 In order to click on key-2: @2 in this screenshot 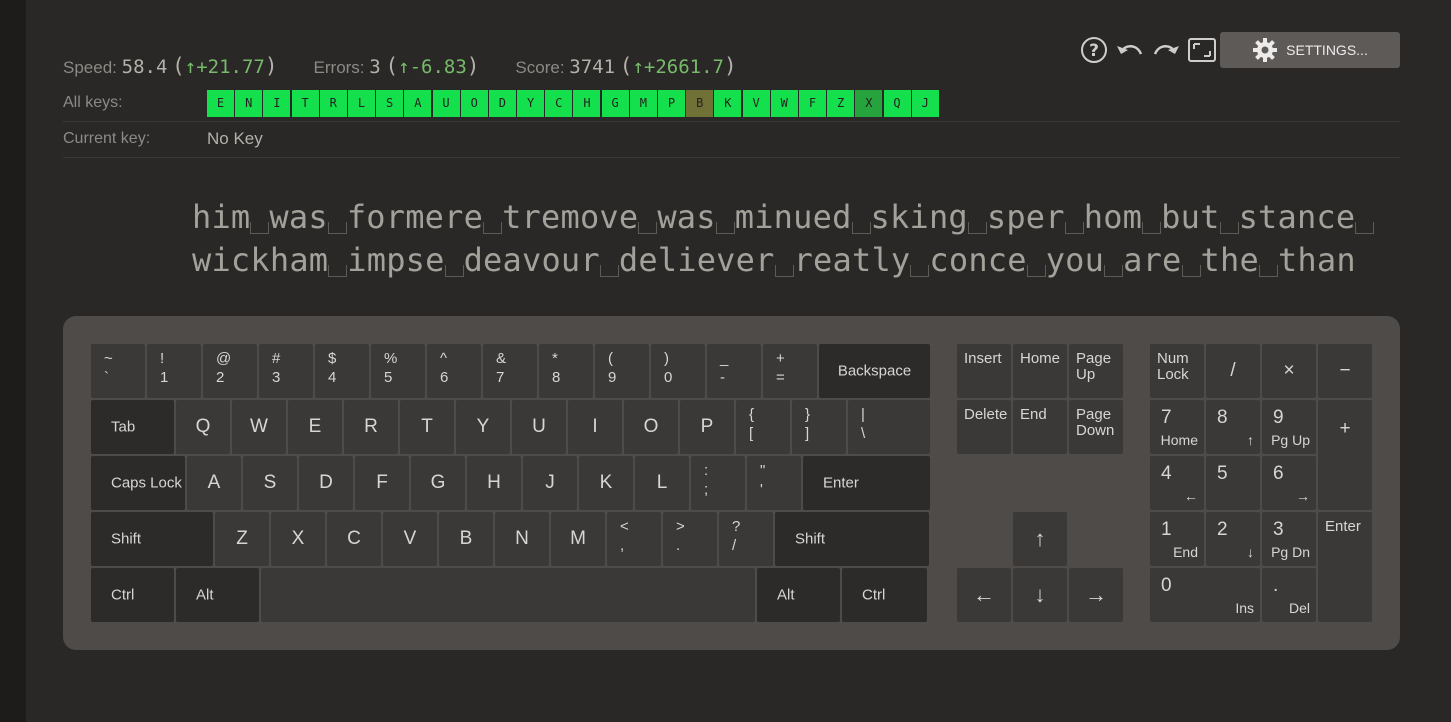, I will do `click(230, 371)`.